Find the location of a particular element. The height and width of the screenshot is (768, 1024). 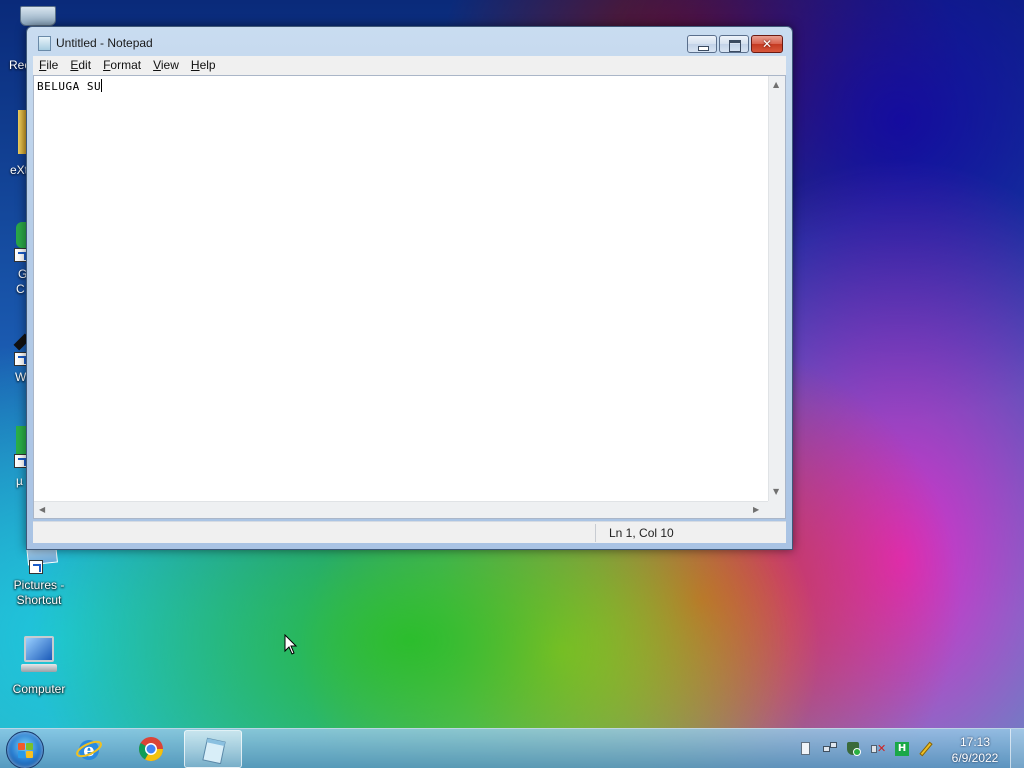

desktop-icon-pictures-shortcut: Pictures - Shortcut is located at coordinates (39, 574).